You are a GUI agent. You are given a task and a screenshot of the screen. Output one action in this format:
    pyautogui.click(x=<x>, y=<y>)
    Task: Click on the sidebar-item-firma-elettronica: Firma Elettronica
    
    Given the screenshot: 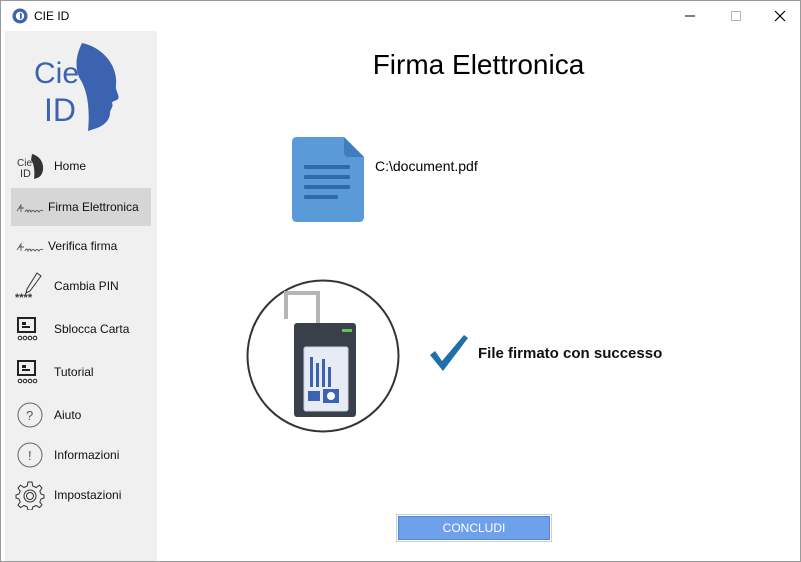 What is the action you would take?
    pyautogui.click(x=81, y=207)
    